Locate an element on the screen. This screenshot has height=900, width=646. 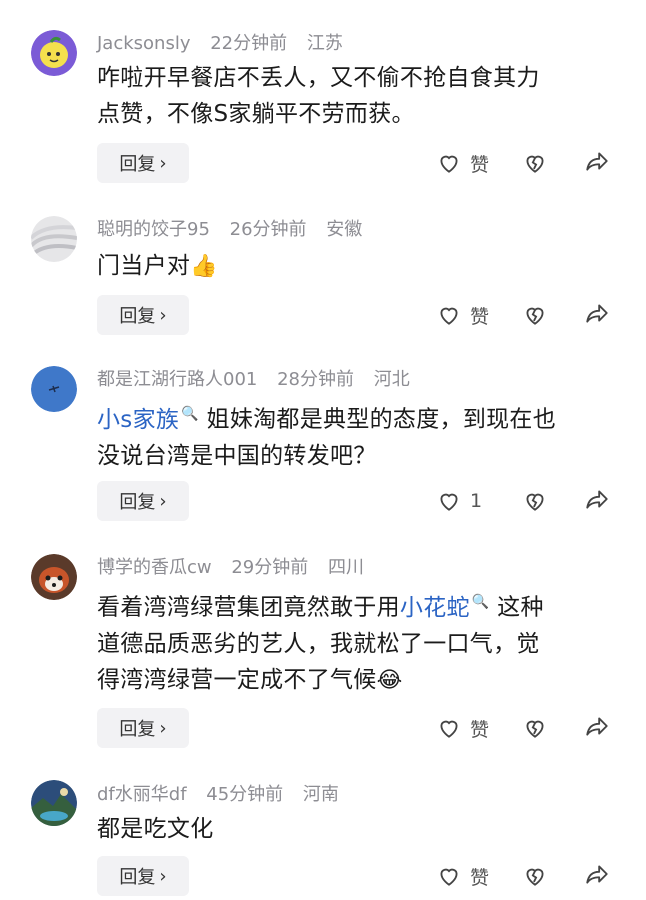
grey-wave-avatar-icon is located at coordinates (54, 239).